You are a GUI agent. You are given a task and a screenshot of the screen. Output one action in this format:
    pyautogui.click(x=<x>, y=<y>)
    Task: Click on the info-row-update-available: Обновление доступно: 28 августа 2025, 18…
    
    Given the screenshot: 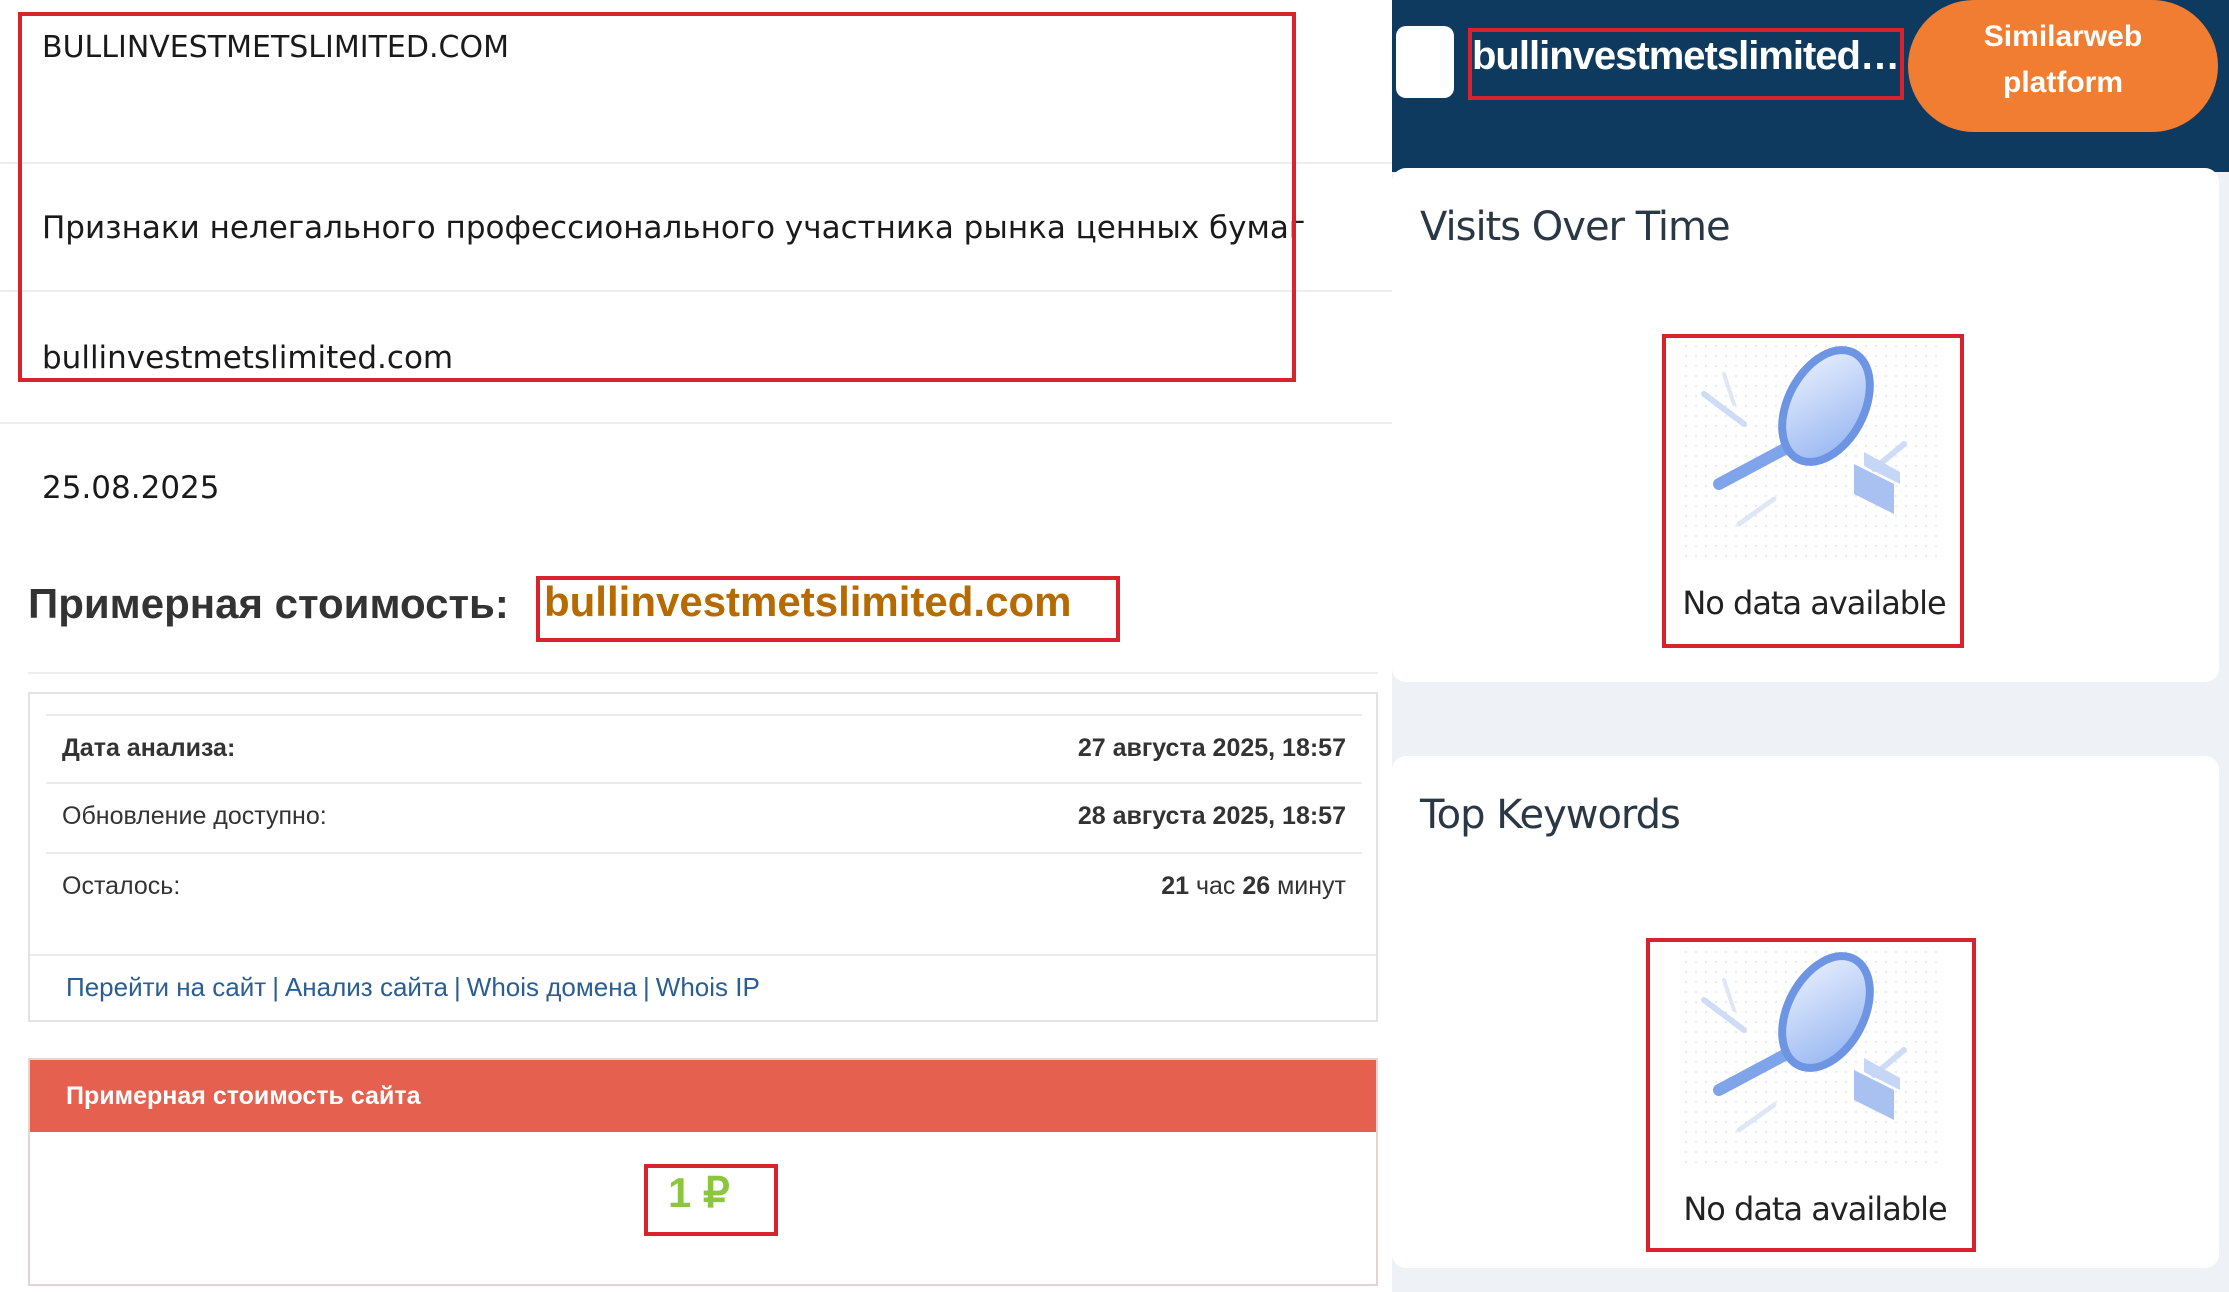 What is the action you would take?
    pyautogui.click(x=704, y=816)
    